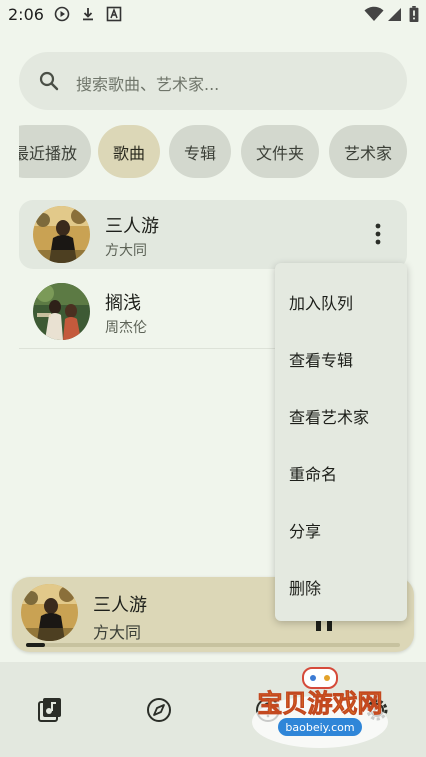 The image size is (426, 757). What do you see at coordinates (305, 531) in the screenshot?
I see `menu-item-label: 分享` at bounding box center [305, 531].